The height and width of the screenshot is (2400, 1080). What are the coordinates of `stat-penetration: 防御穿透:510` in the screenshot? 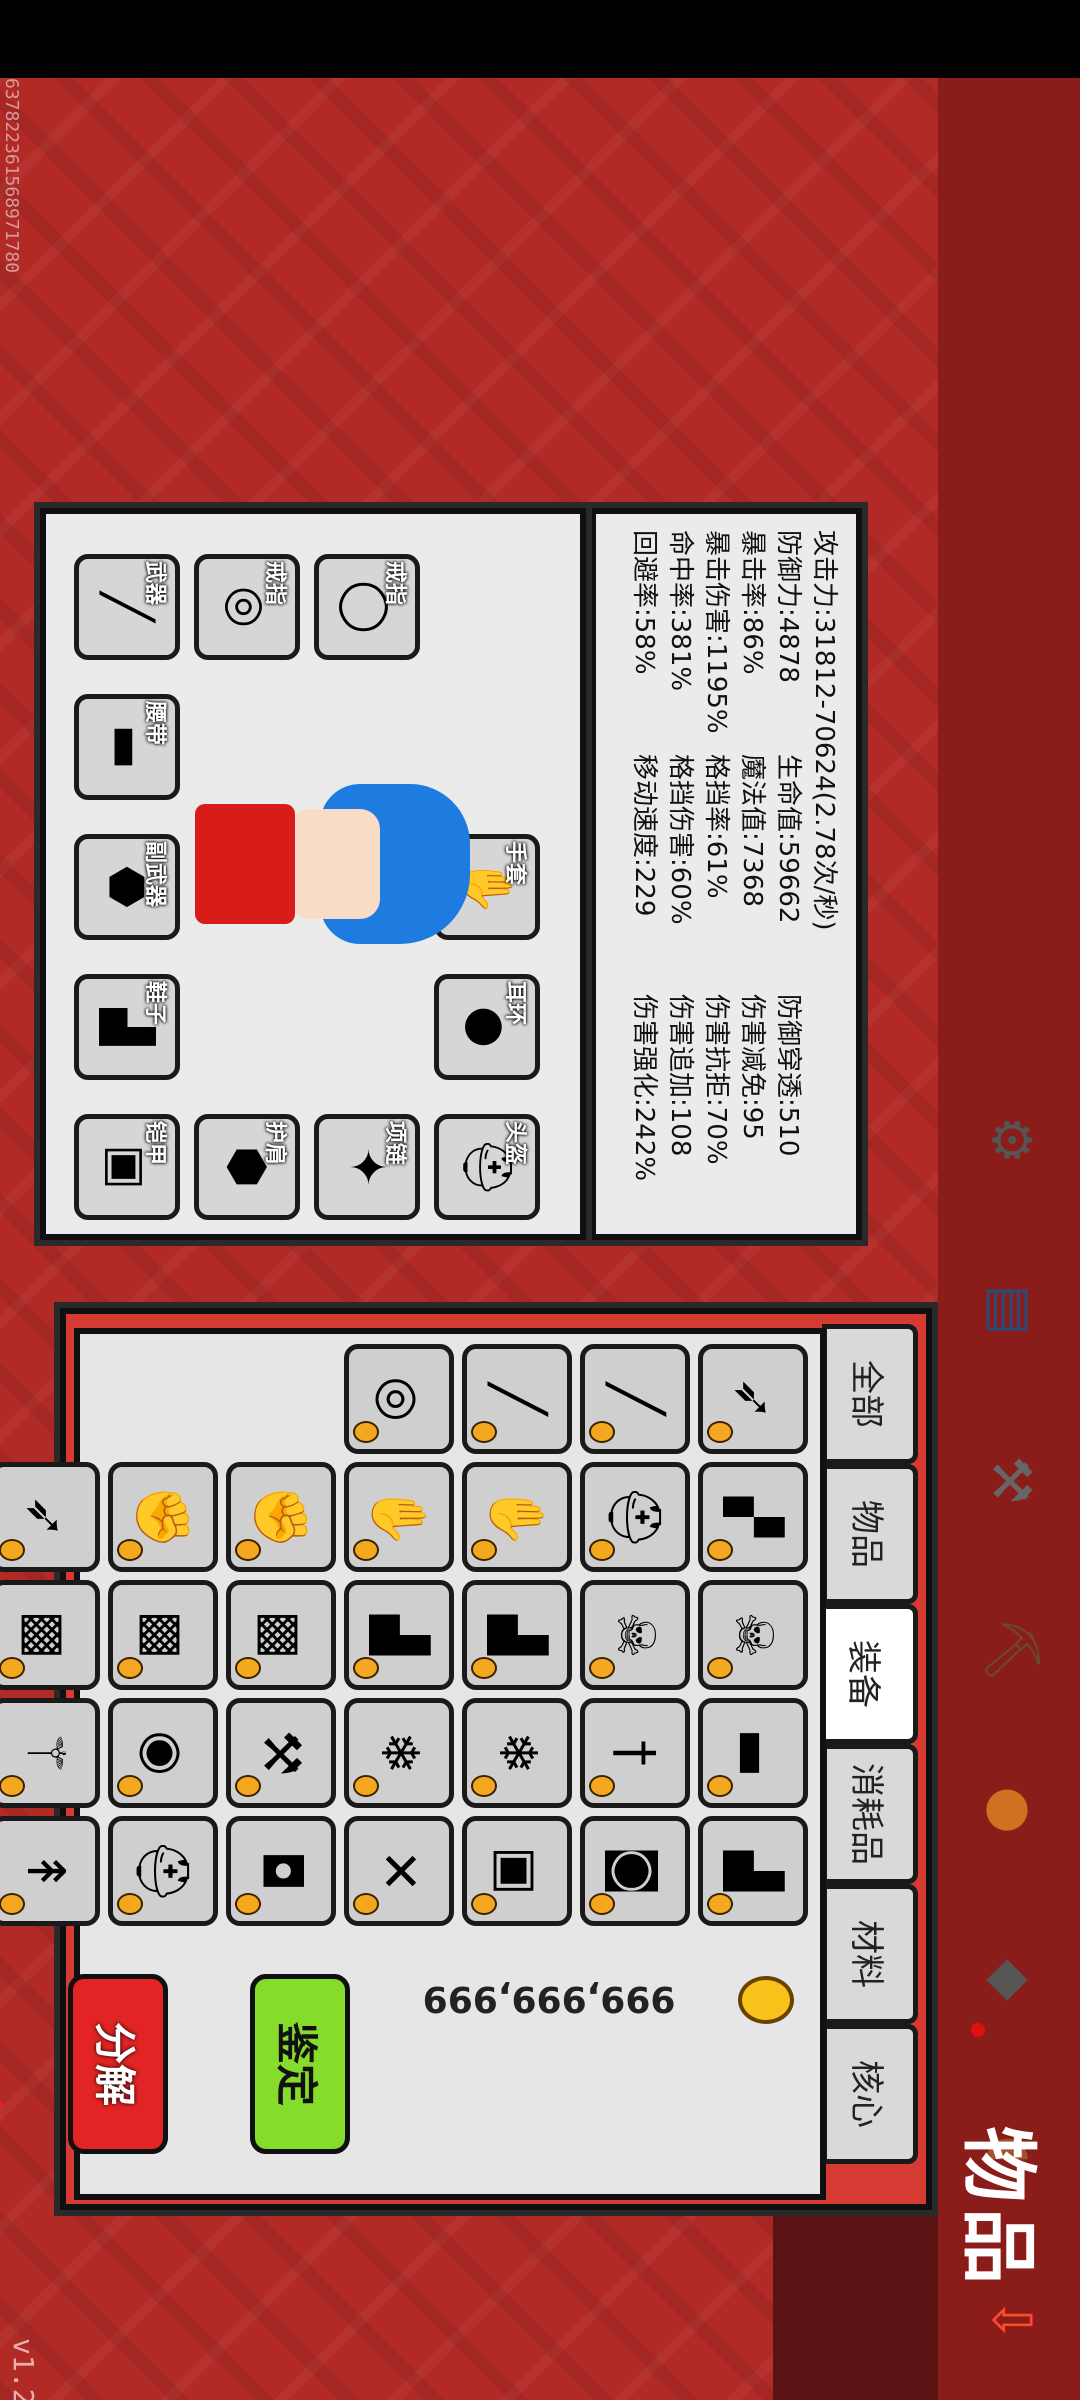 It's located at (788, 1075).